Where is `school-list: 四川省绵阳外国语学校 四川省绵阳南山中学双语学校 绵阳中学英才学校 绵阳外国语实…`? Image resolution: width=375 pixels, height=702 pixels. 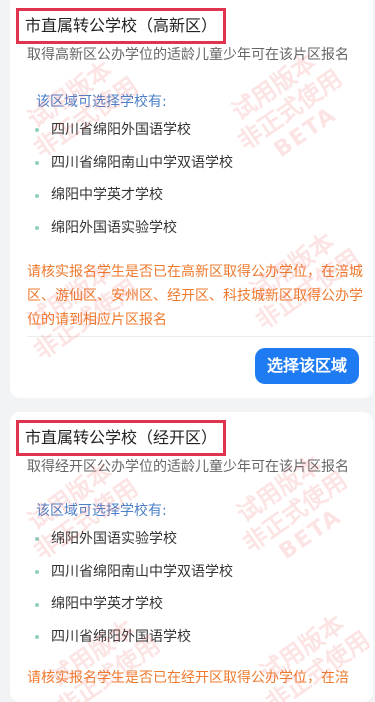
school-list: 四川省绵阳外国语学校 四川省绵阳南山中学双语学校 绵阳中学英才学校 绵阳外国语实… is located at coordinates (134, 179).